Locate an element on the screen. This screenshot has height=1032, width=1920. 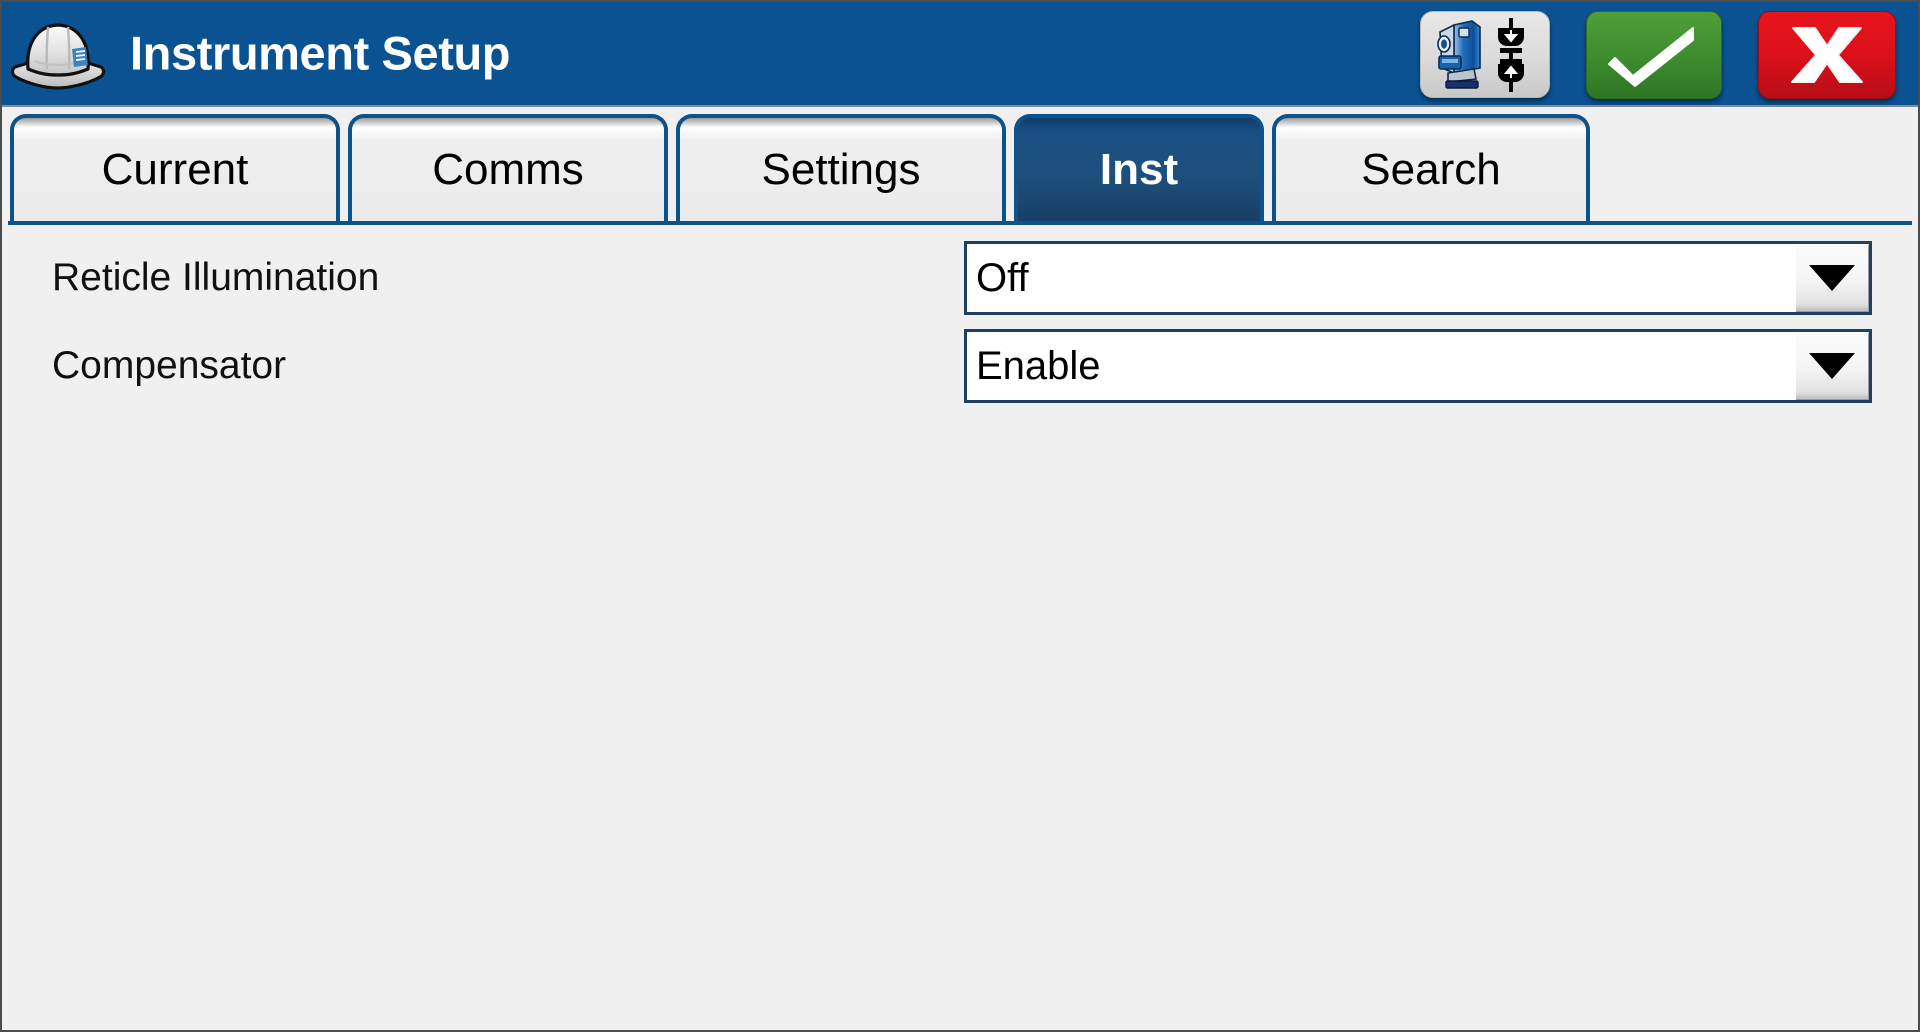
row-label: Reticle Illumination is located at coordinates (216, 277).